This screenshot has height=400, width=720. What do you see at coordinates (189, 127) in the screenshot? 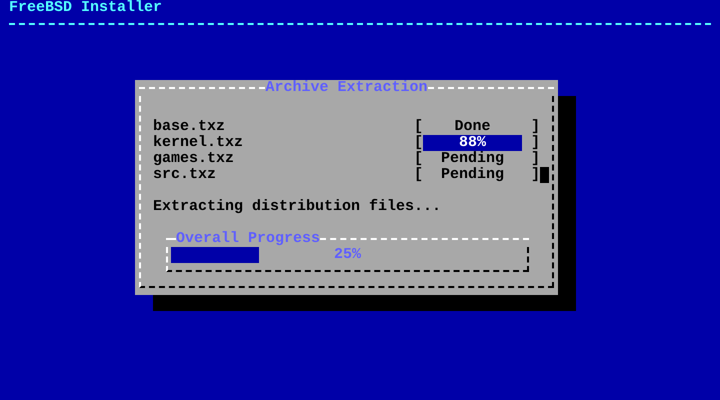
I see `archive-name: base.txz` at bounding box center [189, 127].